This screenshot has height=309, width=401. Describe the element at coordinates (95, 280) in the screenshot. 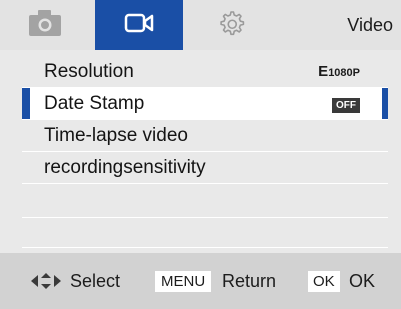

I see `select-hint-label: Select` at that location.